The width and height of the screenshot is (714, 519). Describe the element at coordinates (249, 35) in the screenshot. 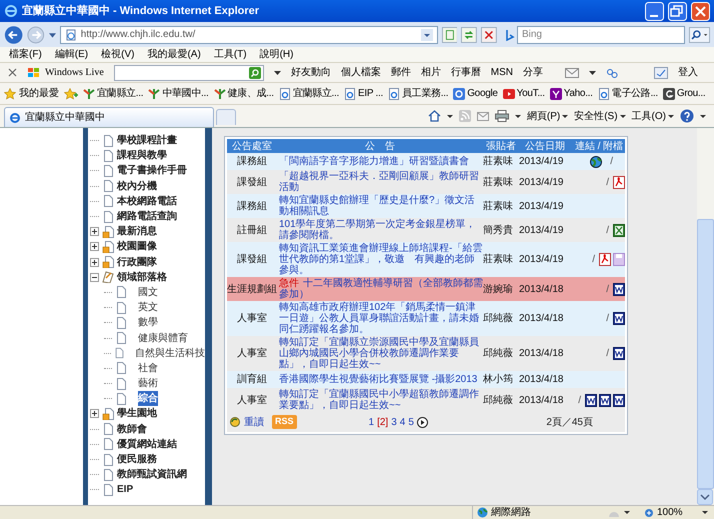

I see `address-field: http://www.chjh.ilc.edu.tw/` at that location.